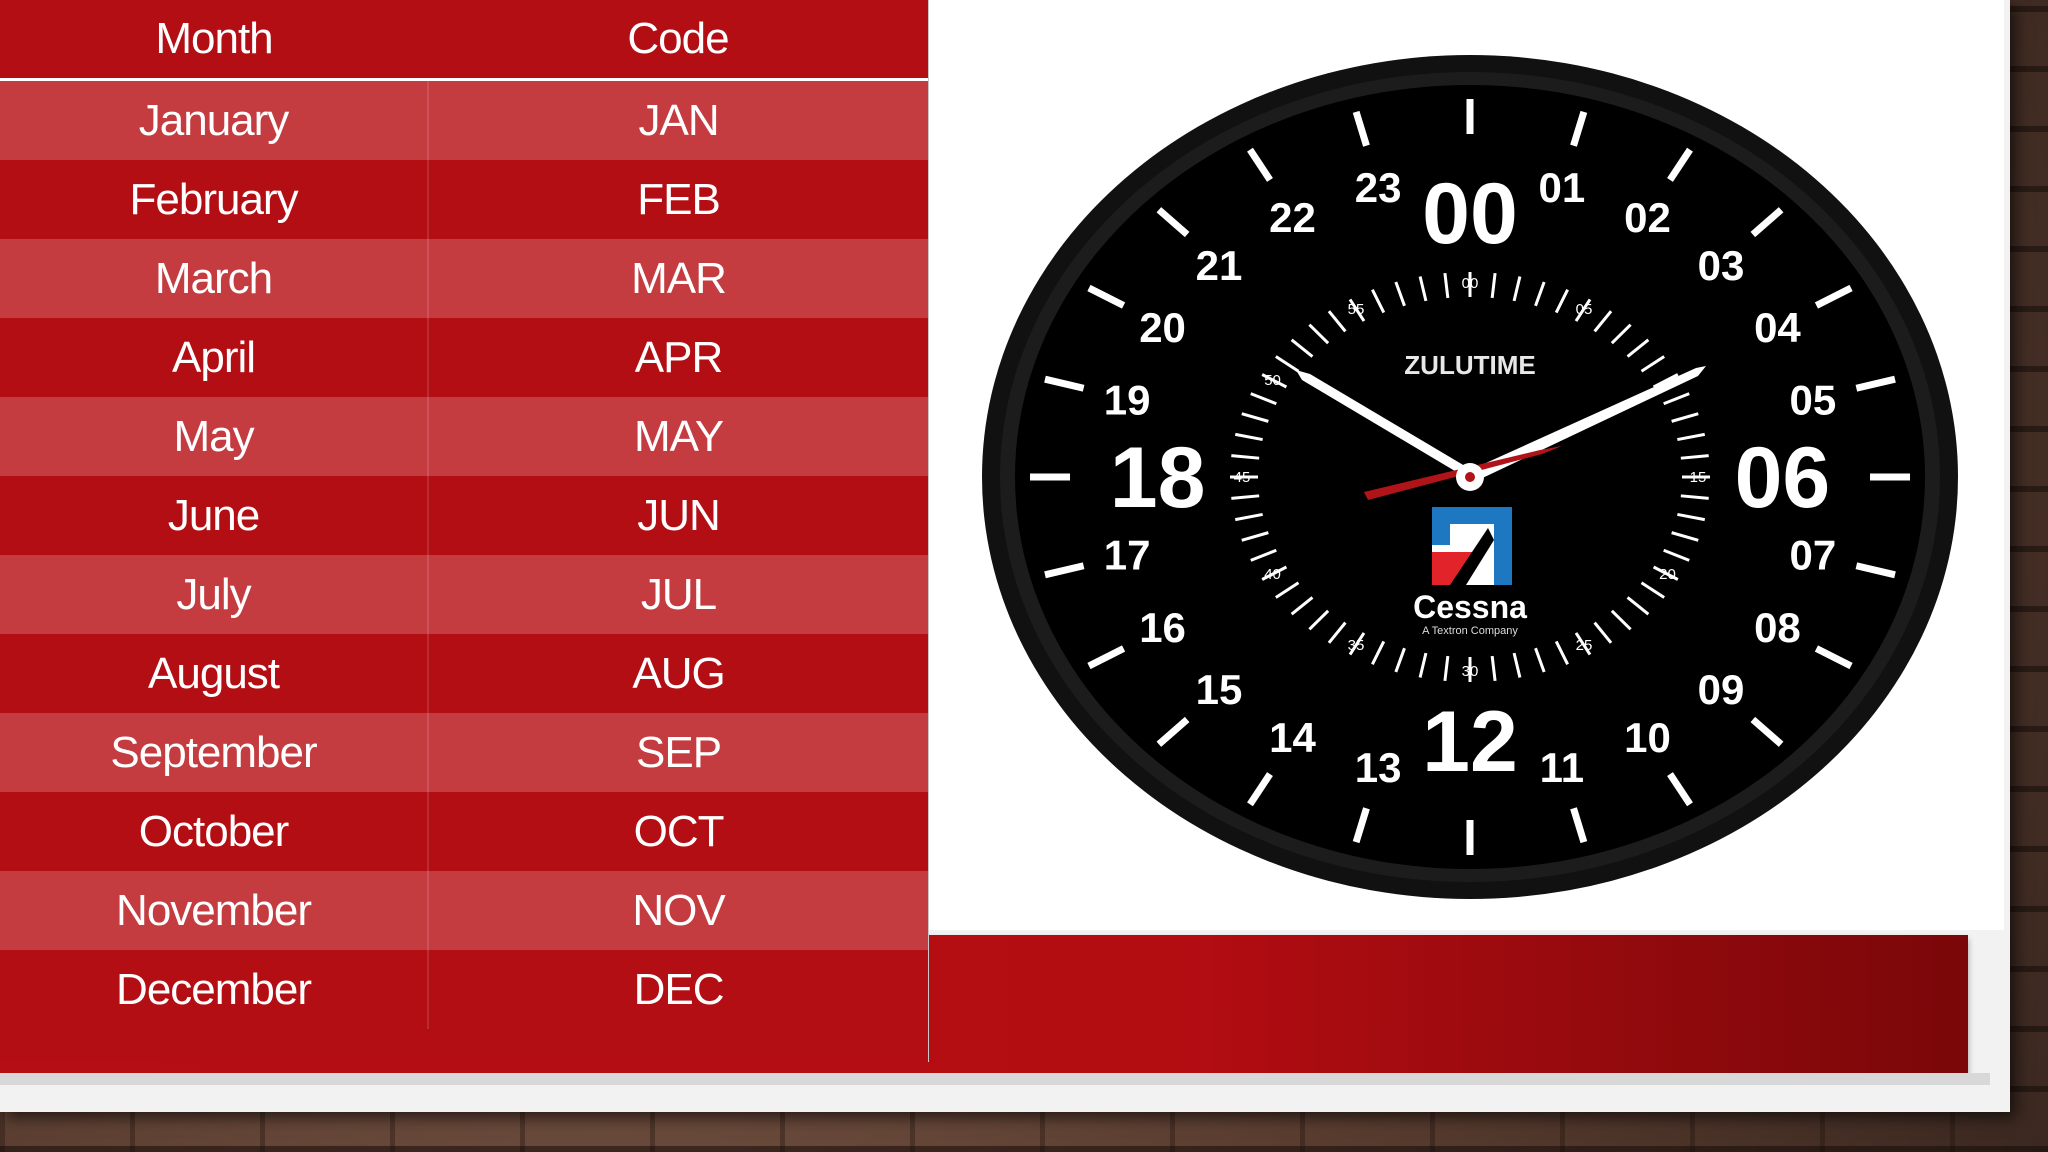 Image resolution: width=2048 pixels, height=1152 pixels. I want to click on table-row: July JUL, so click(464, 594).